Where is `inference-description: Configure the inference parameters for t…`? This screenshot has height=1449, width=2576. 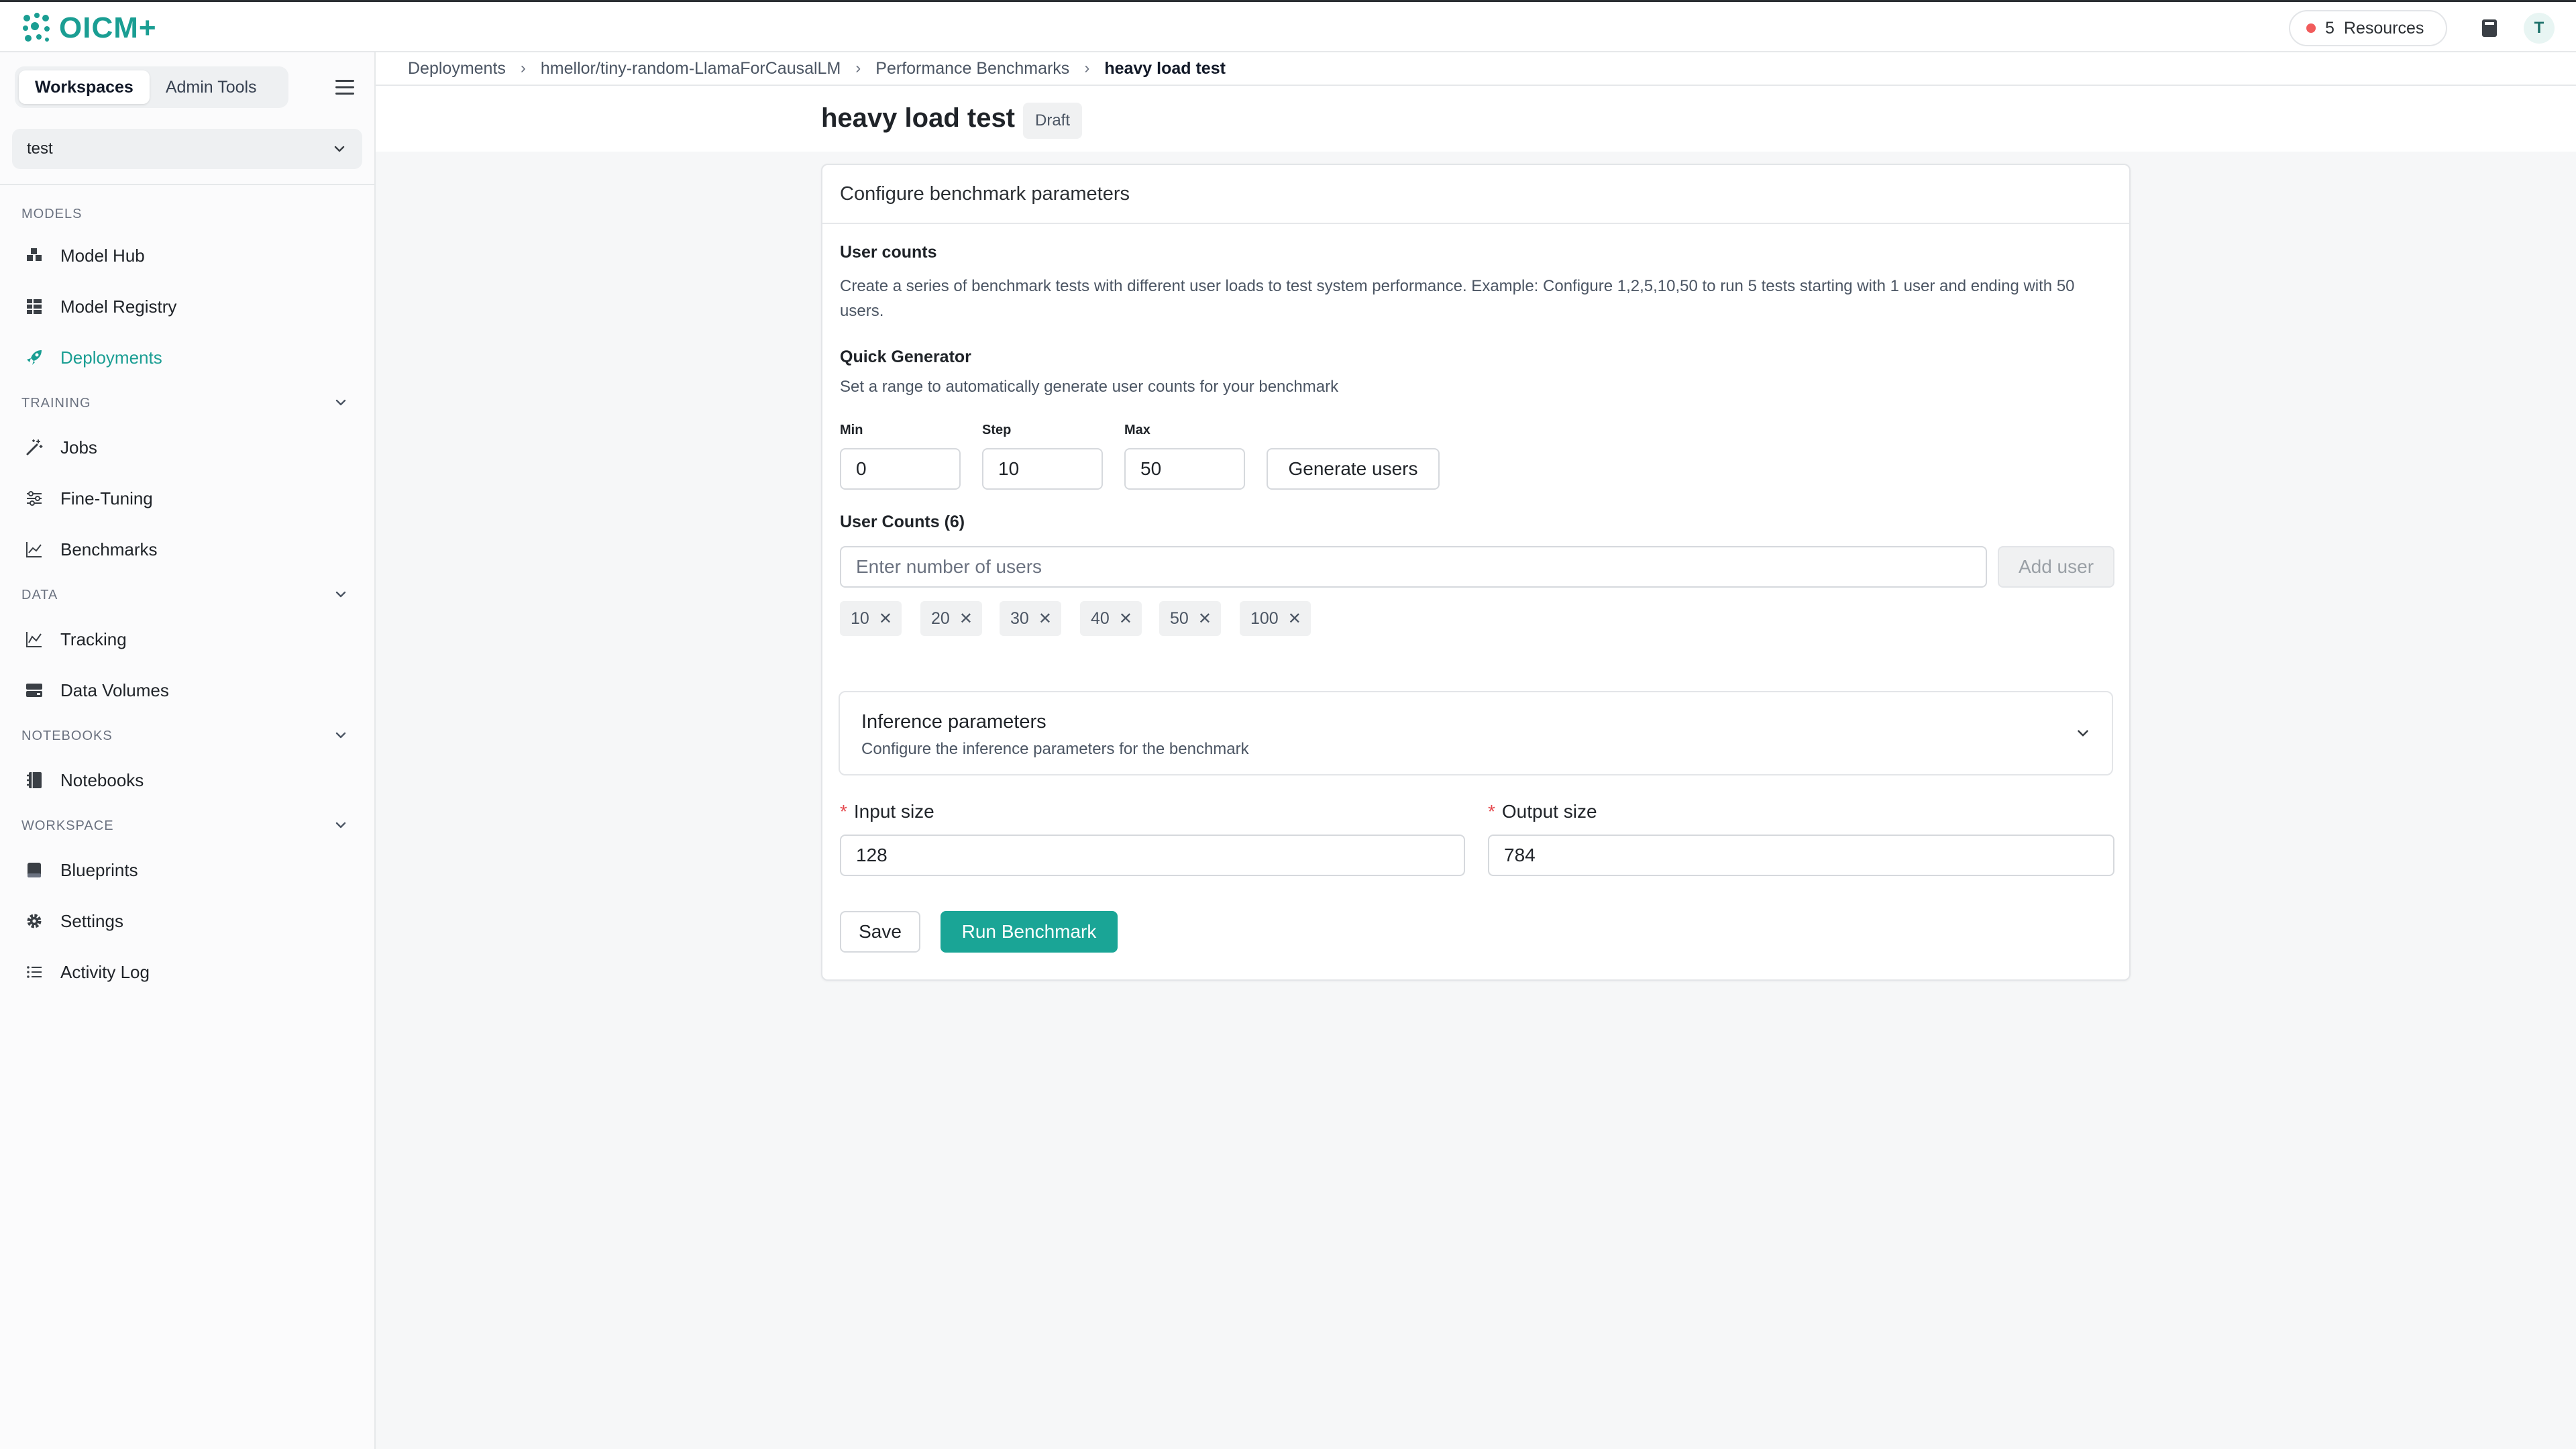
inference-description: Configure the inference parameters for t… is located at coordinates (1055, 749).